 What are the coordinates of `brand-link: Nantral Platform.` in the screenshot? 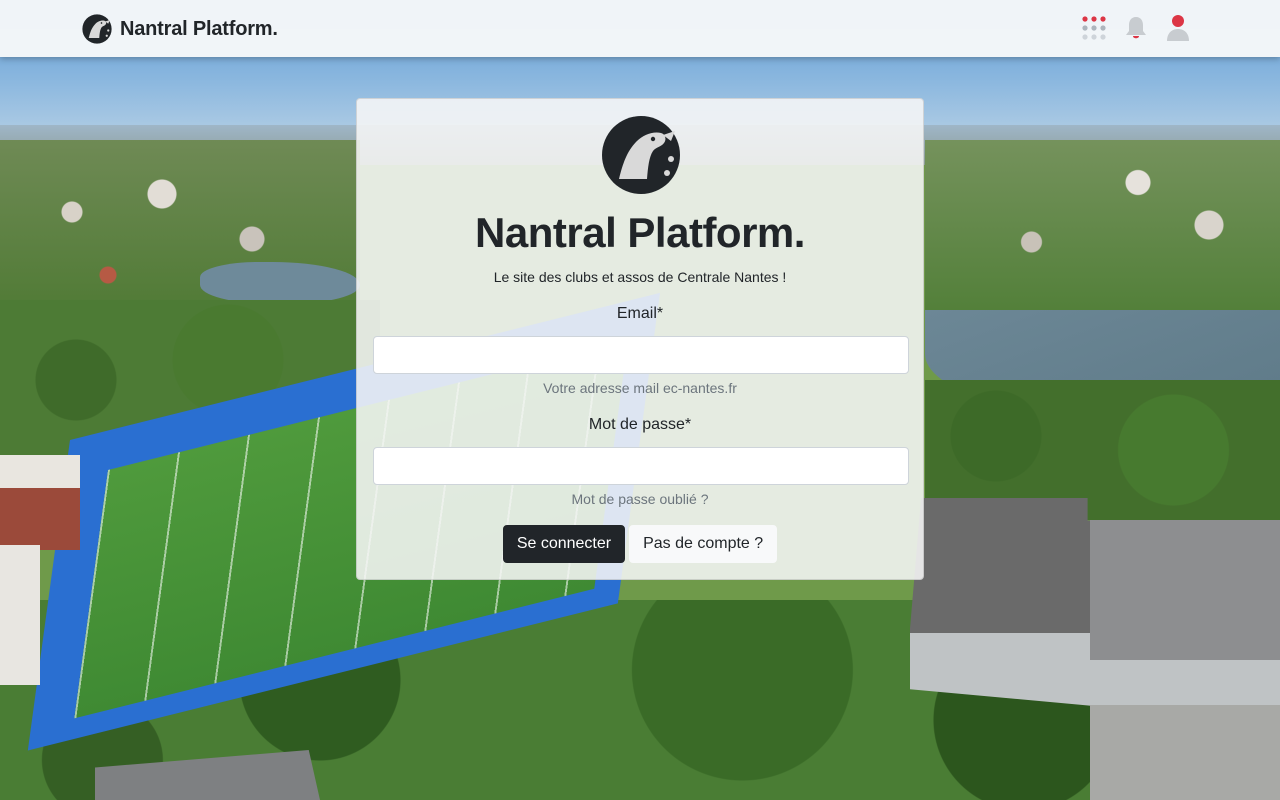 It's located at (180, 29).